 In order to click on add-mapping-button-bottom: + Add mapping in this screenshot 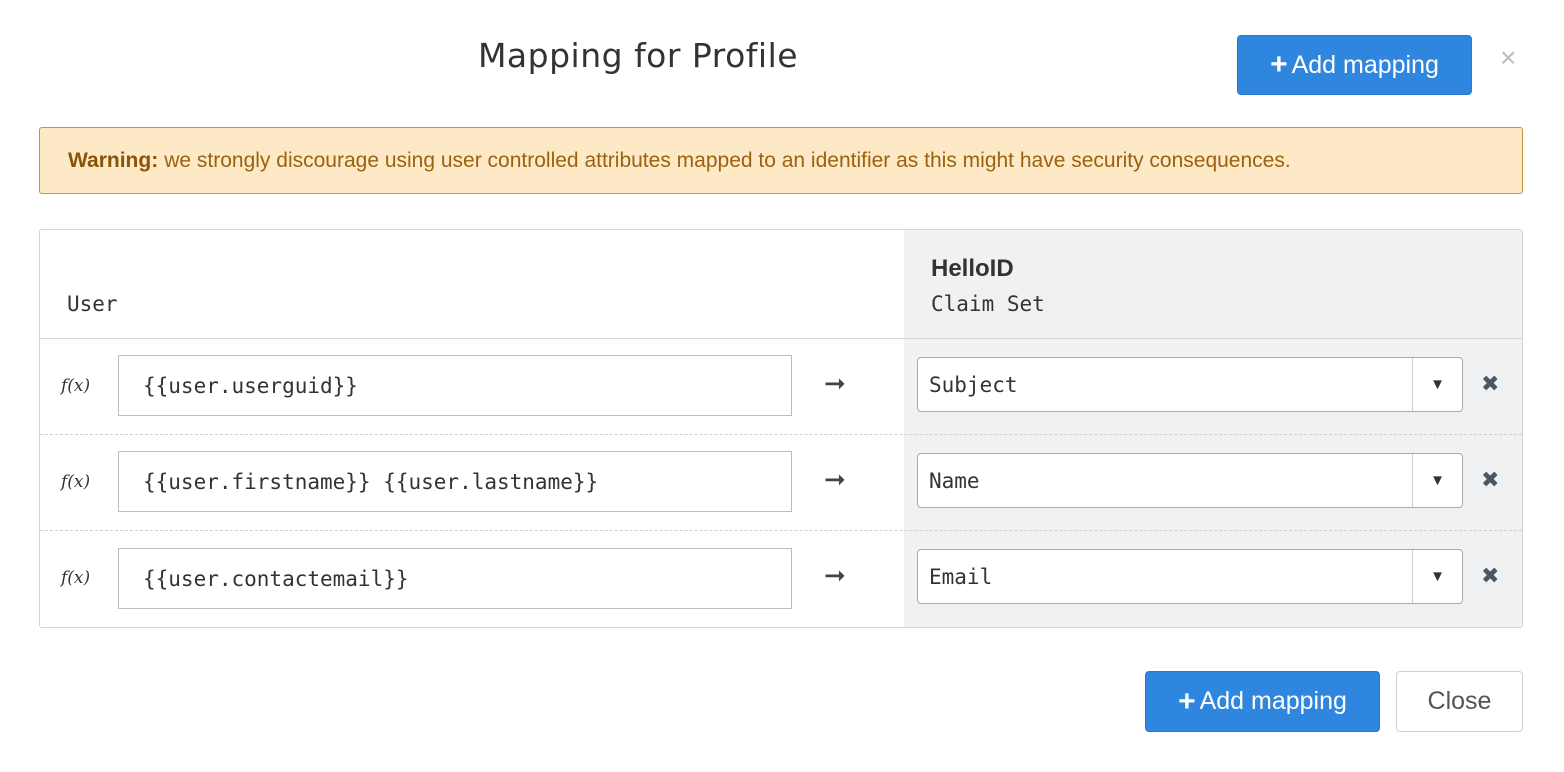, I will do `click(1262, 701)`.